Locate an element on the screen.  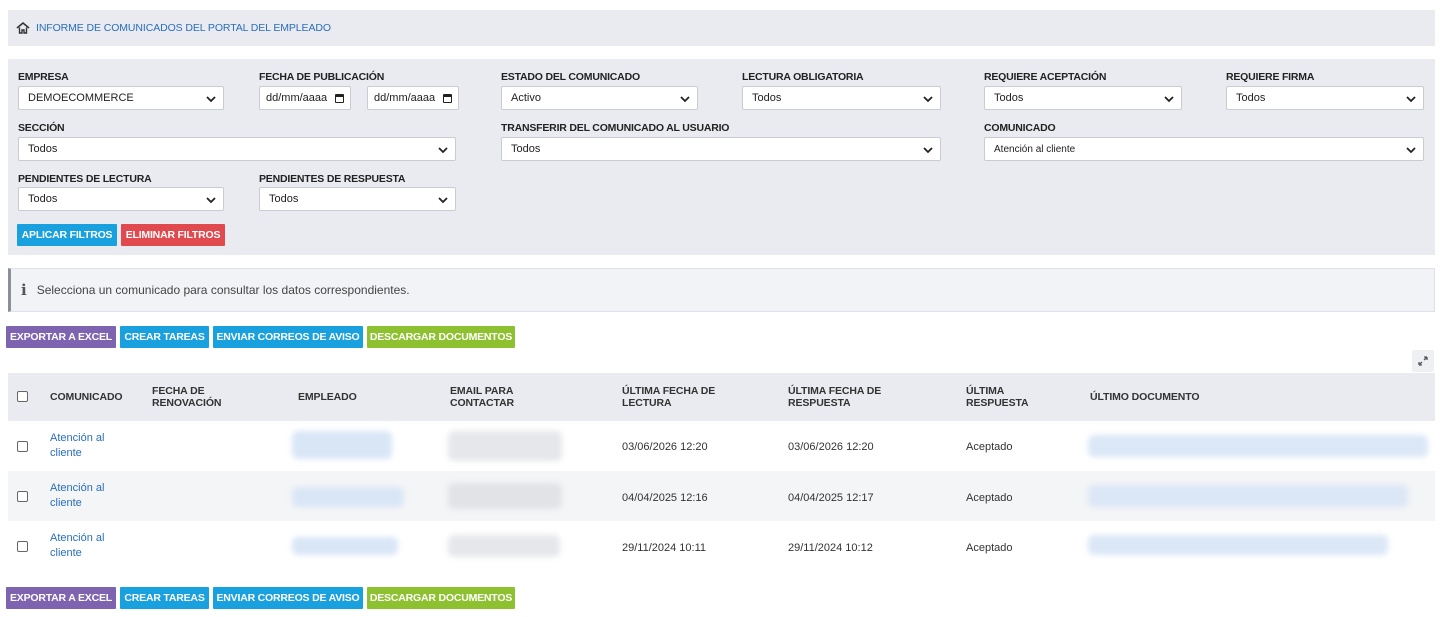
lectura-obligatoria-value: Todos is located at coordinates (767, 98).